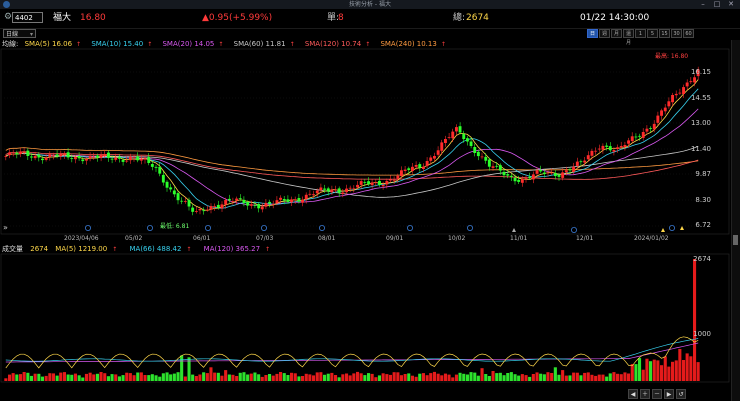 This screenshot has height=401, width=740. I want to click on scrollbar-thumb, so click(735, 240).